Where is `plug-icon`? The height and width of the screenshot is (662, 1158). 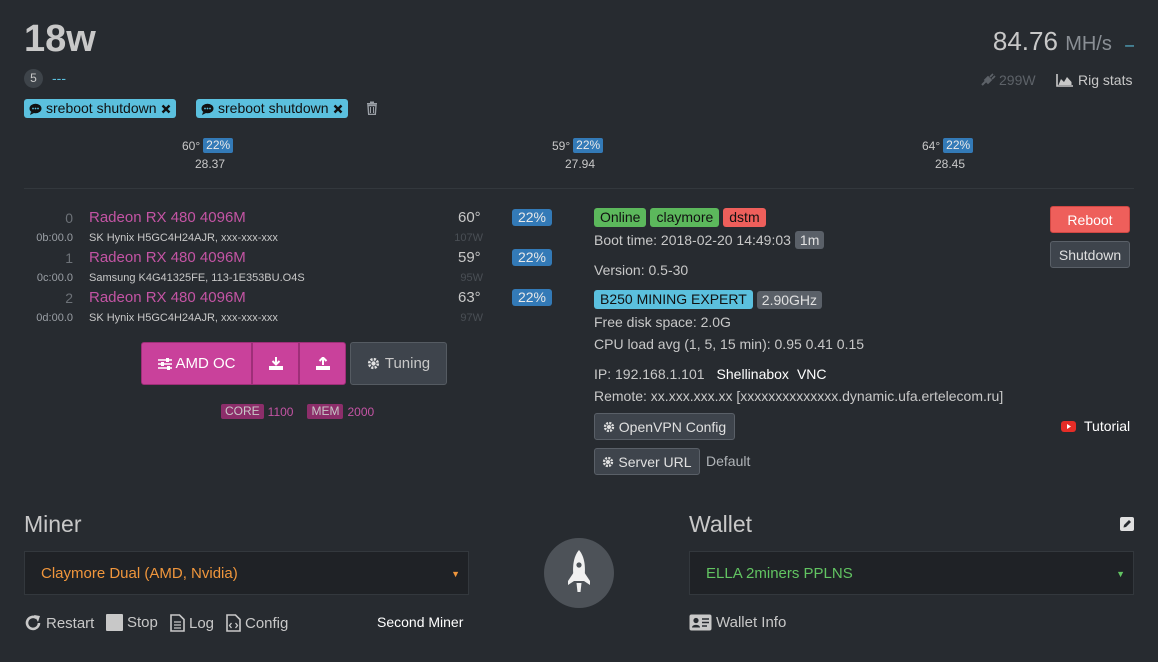 plug-icon is located at coordinates (988, 79).